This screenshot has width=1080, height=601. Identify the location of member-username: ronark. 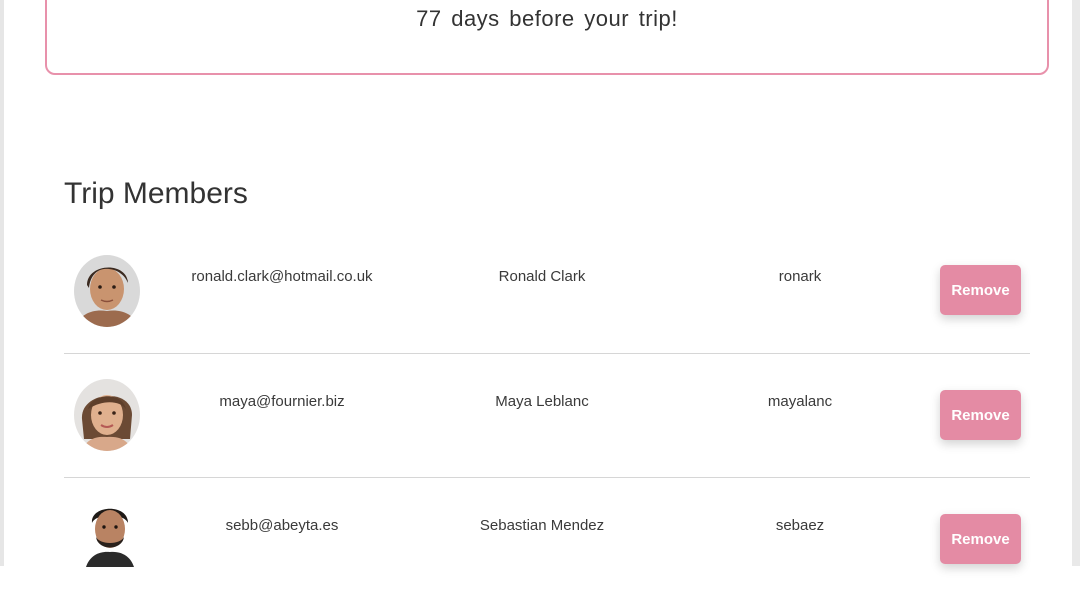
(800, 276).